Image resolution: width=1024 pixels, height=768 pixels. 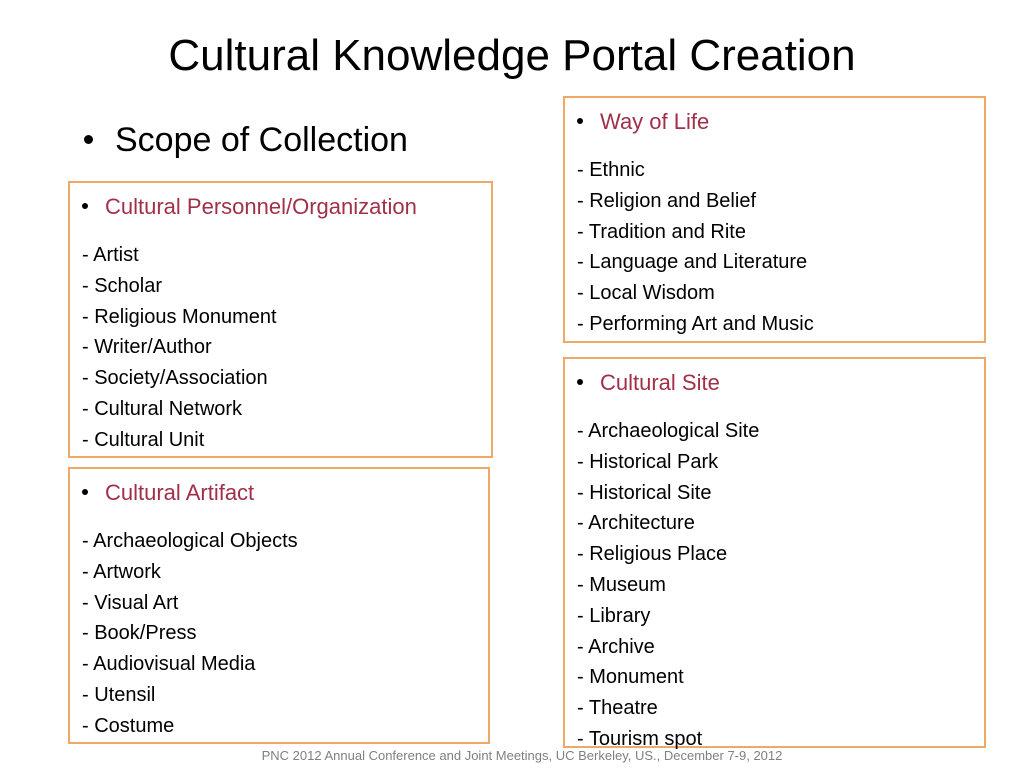 What do you see at coordinates (121, 571) in the screenshot?
I see `list-item: - Artwork` at bounding box center [121, 571].